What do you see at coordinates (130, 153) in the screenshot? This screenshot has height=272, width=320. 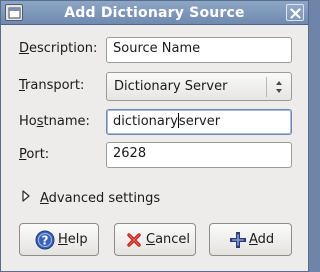 I see `port-value: 2628` at bounding box center [130, 153].